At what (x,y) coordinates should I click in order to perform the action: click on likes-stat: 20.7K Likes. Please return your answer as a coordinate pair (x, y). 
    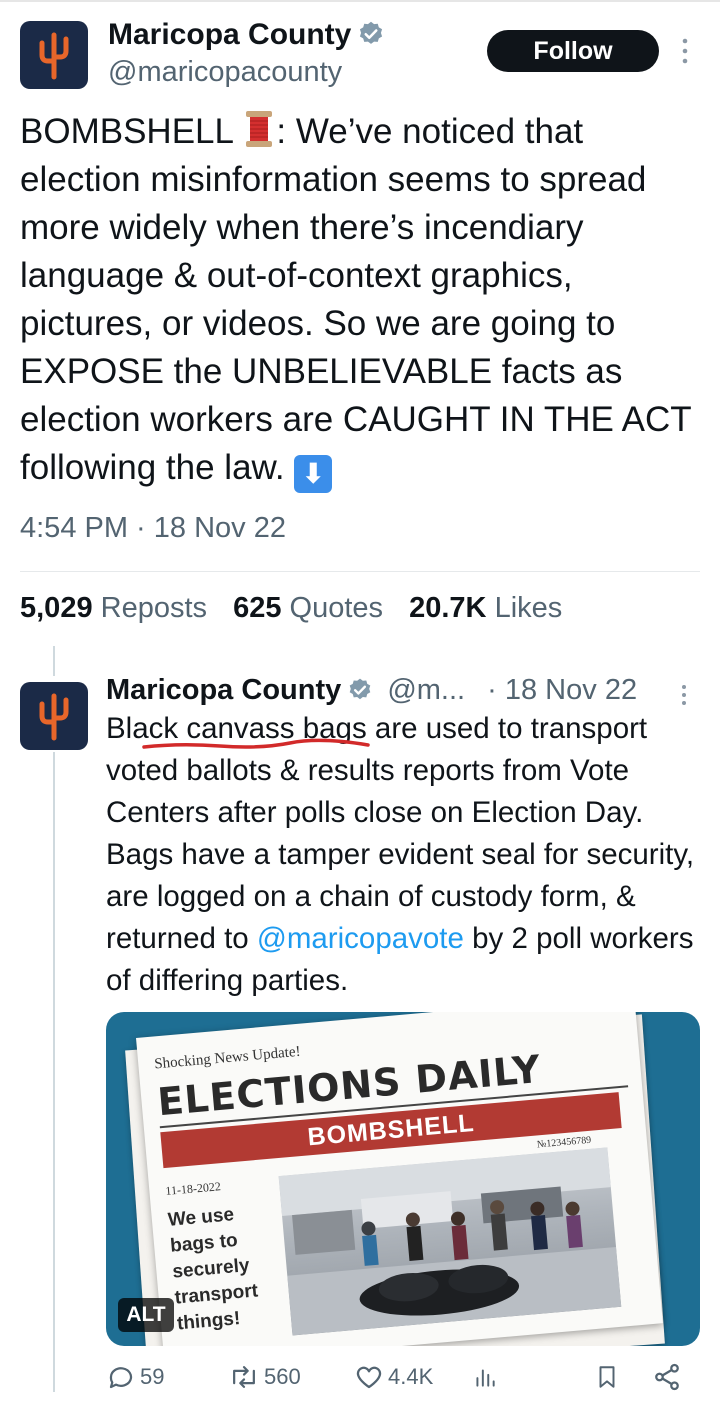
    Looking at the image, I should click on (485, 608).